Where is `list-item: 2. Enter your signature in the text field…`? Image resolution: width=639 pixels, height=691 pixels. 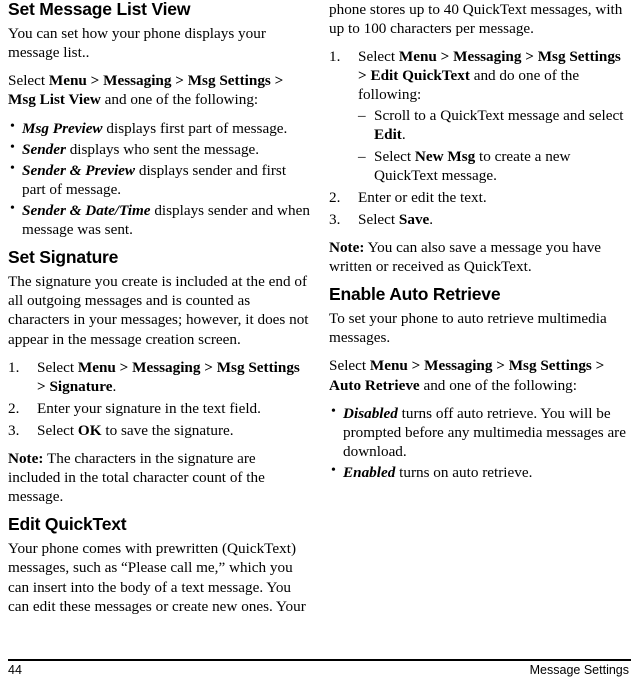
list-item: 2. Enter your signature in the text field… is located at coordinates (159, 408).